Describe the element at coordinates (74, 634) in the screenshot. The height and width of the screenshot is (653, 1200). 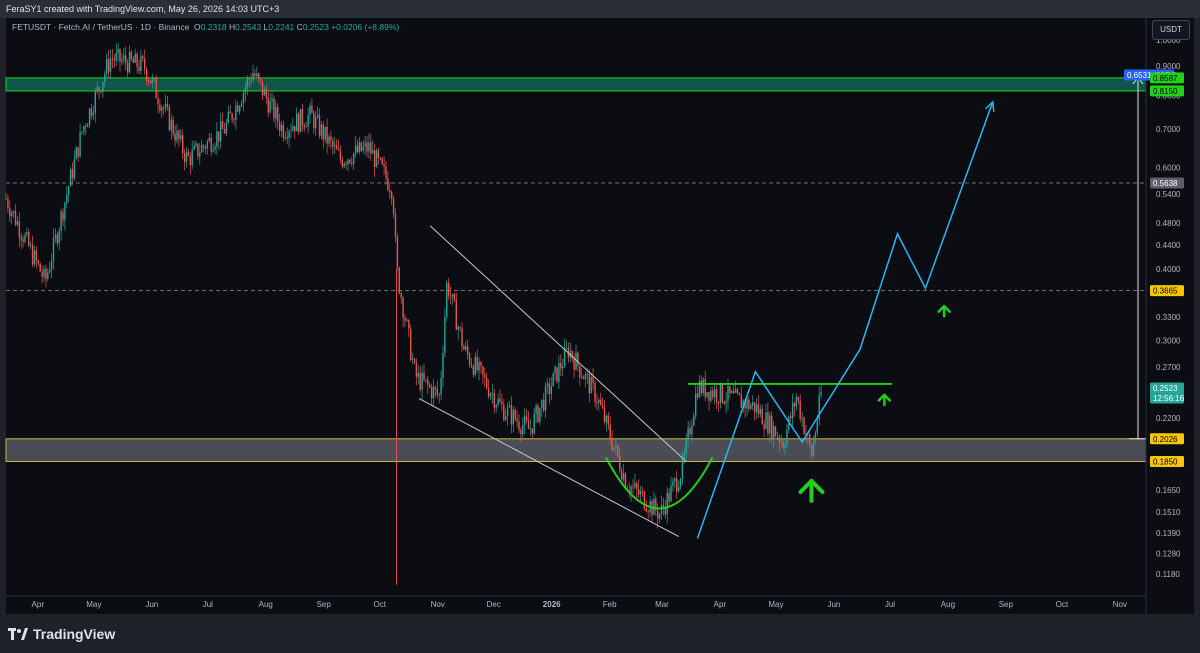
I see `tradingview-wordmark: TradingView` at that location.